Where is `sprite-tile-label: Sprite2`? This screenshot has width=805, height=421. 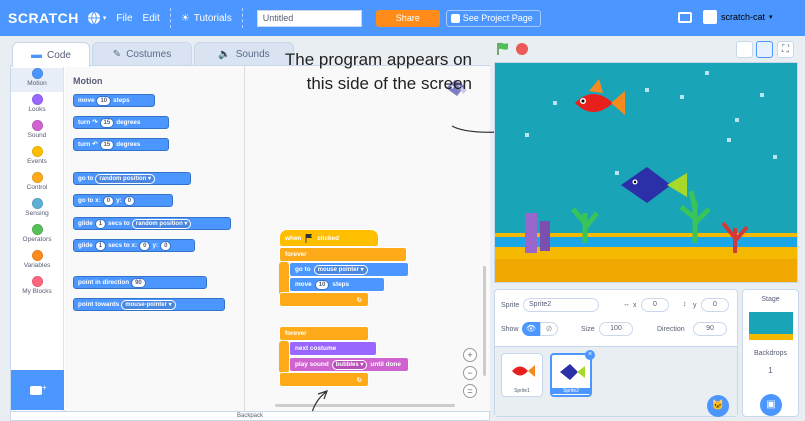 sprite-tile-label: Sprite2 is located at coordinates (571, 391).